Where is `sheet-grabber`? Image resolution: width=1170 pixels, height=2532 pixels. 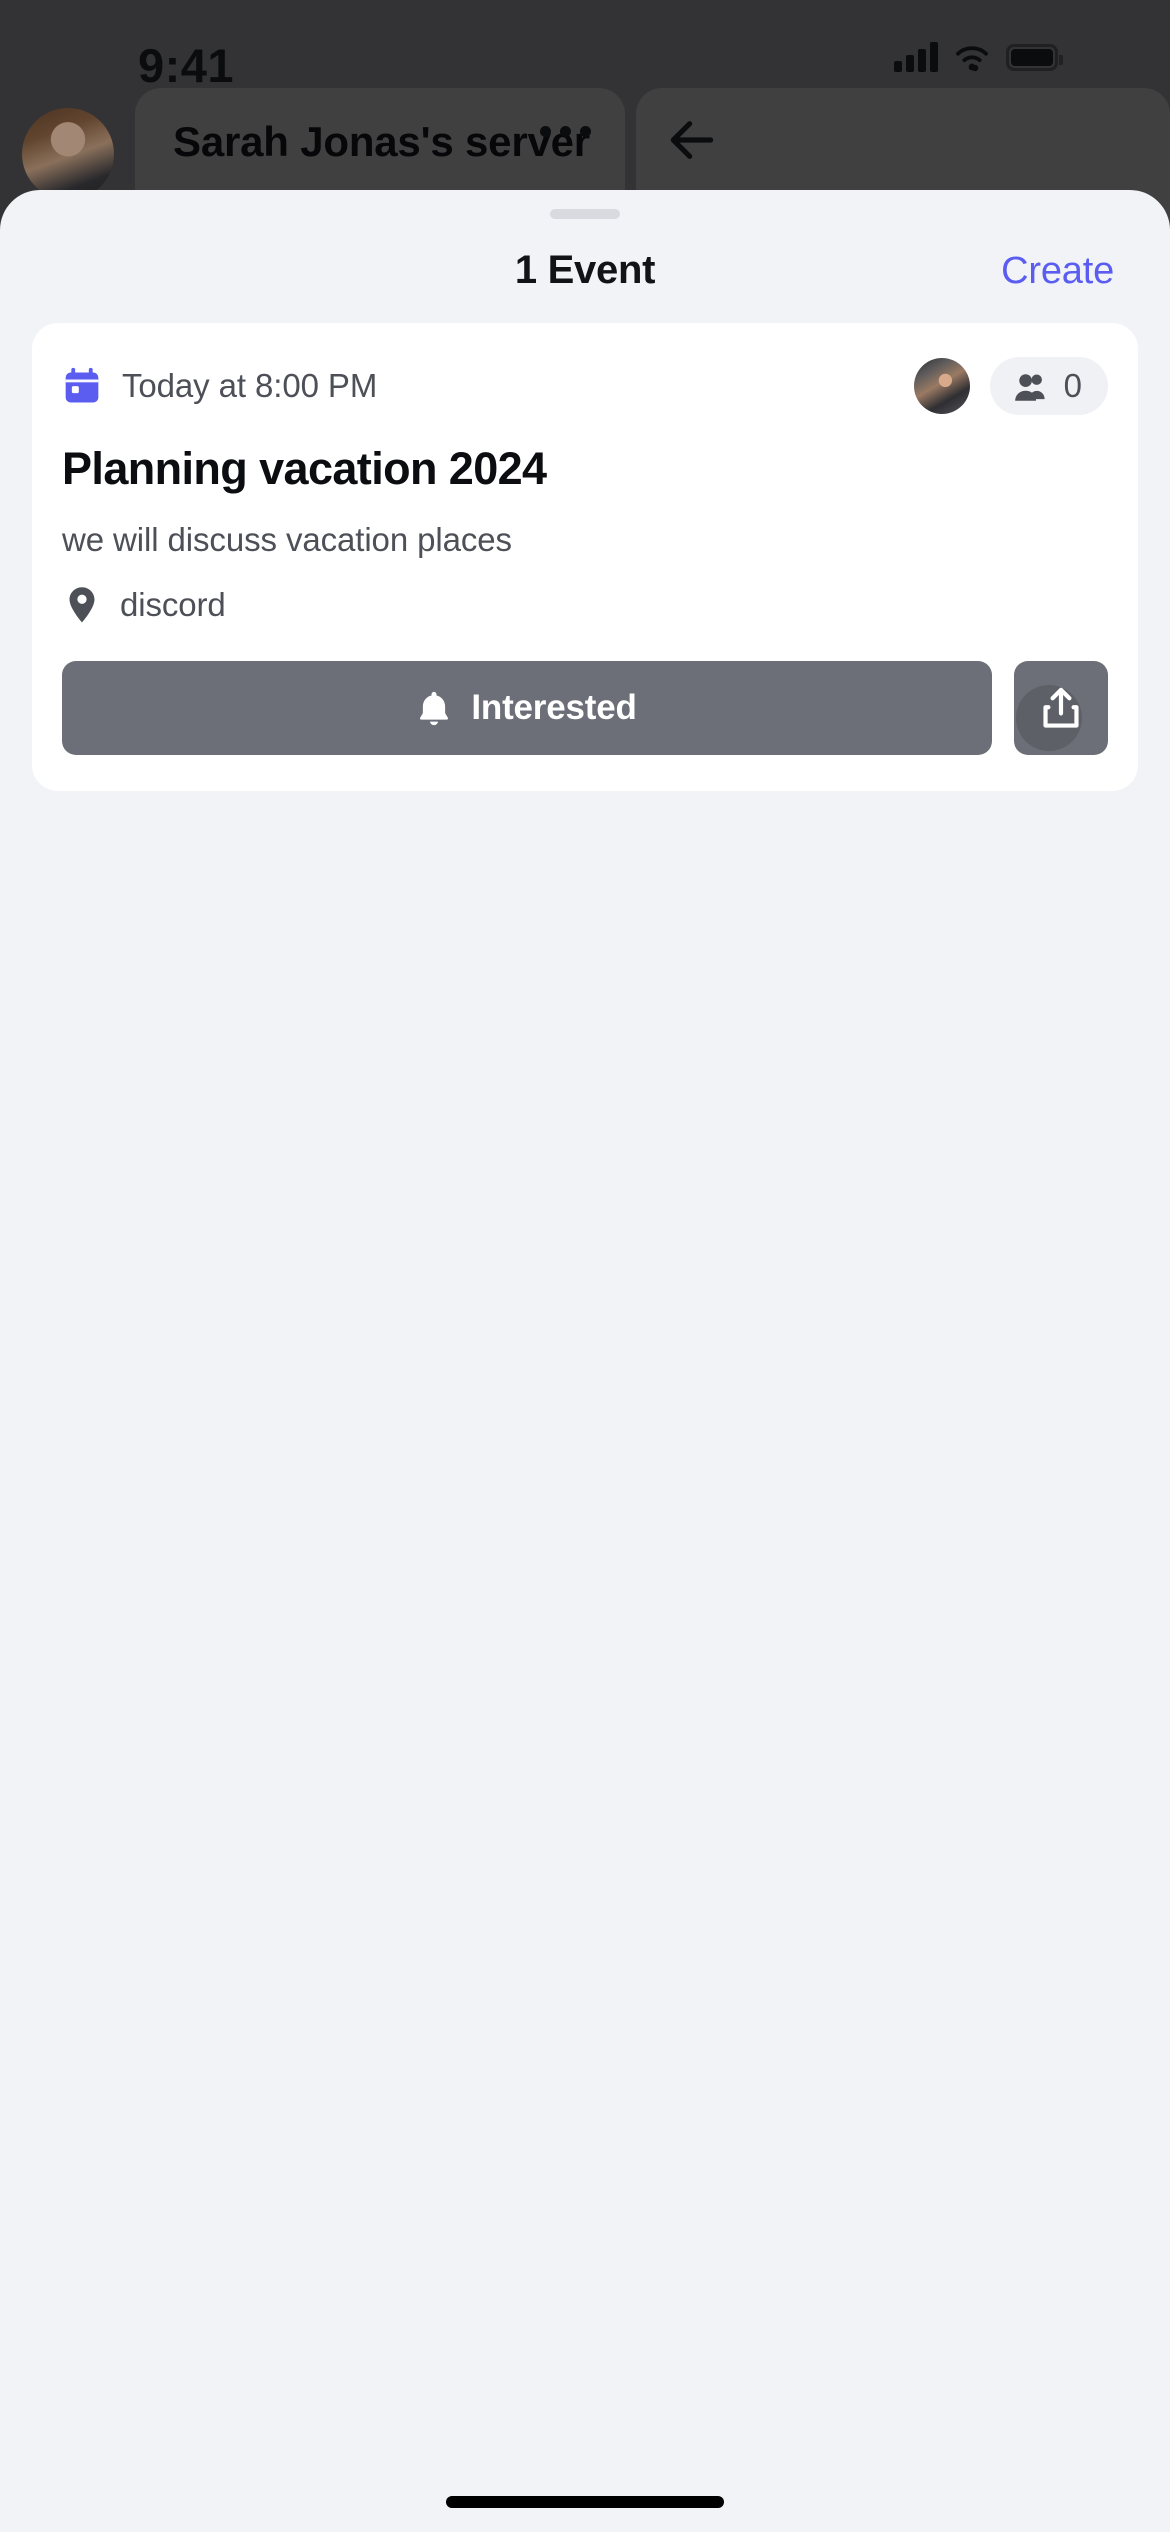
sheet-grabber is located at coordinates (585, 214).